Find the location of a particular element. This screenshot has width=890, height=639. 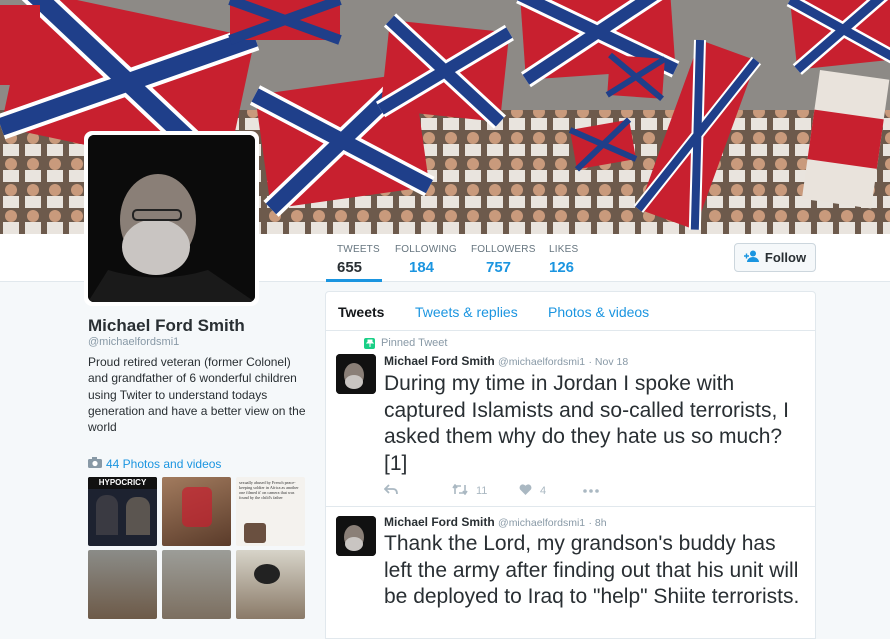

pinned-label: Pinned Tweet is located at coordinates (414, 343).